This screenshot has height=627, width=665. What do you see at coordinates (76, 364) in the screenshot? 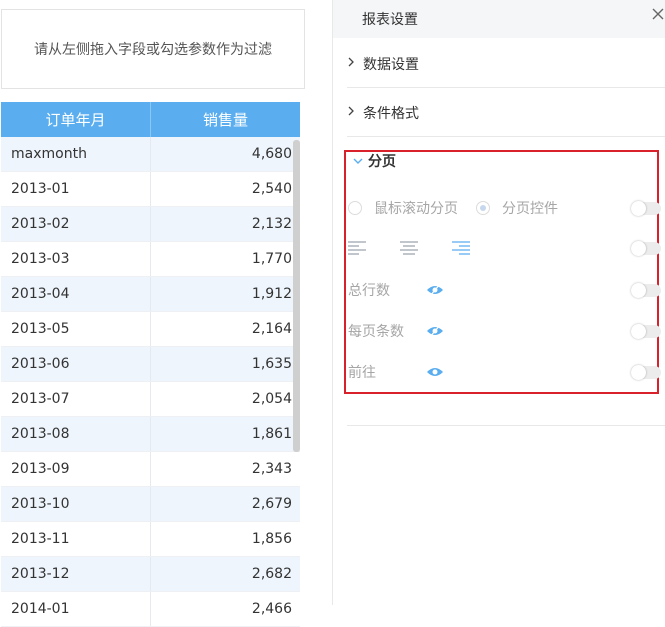
I see `cell-order-month: 2013-06` at bounding box center [76, 364].